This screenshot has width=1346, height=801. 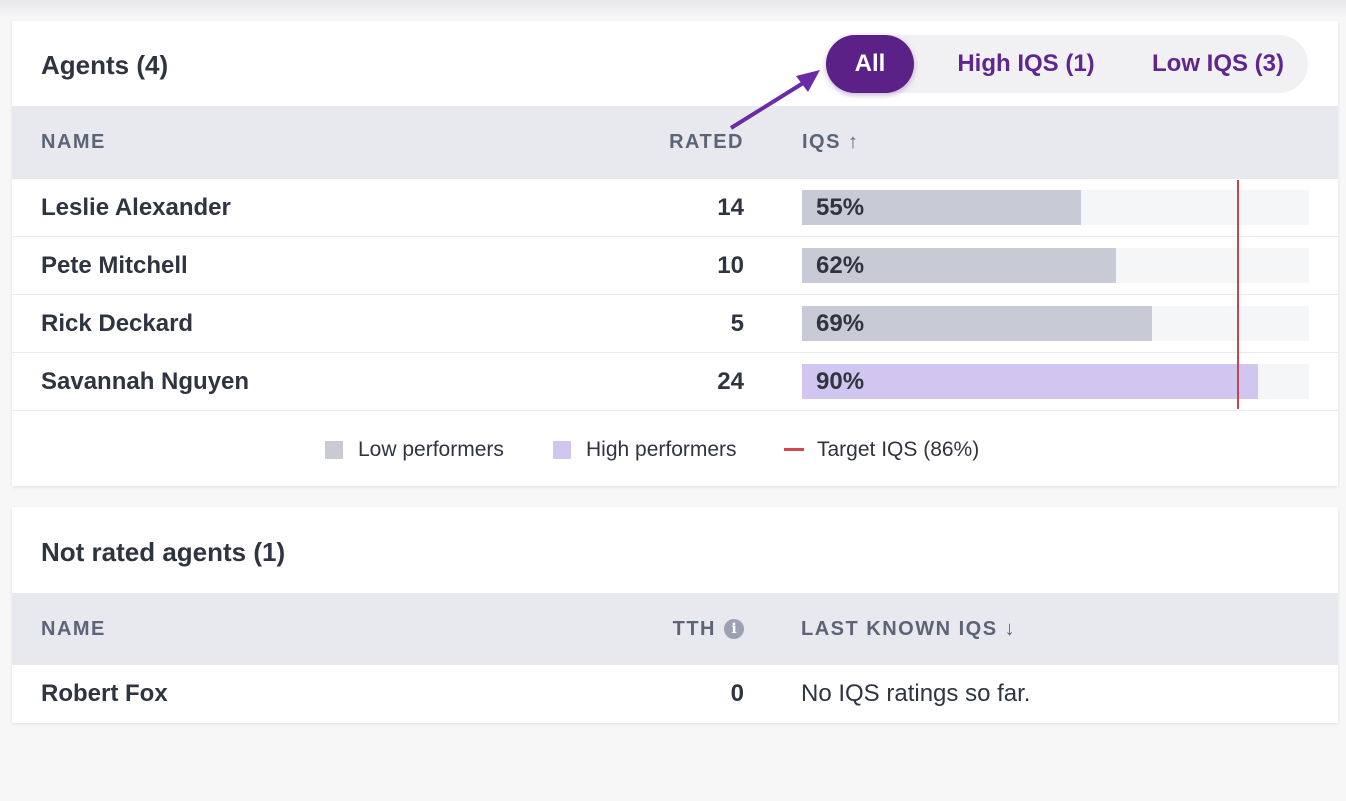 I want to click on agent-rated-count: 5, so click(x=737, y=323).